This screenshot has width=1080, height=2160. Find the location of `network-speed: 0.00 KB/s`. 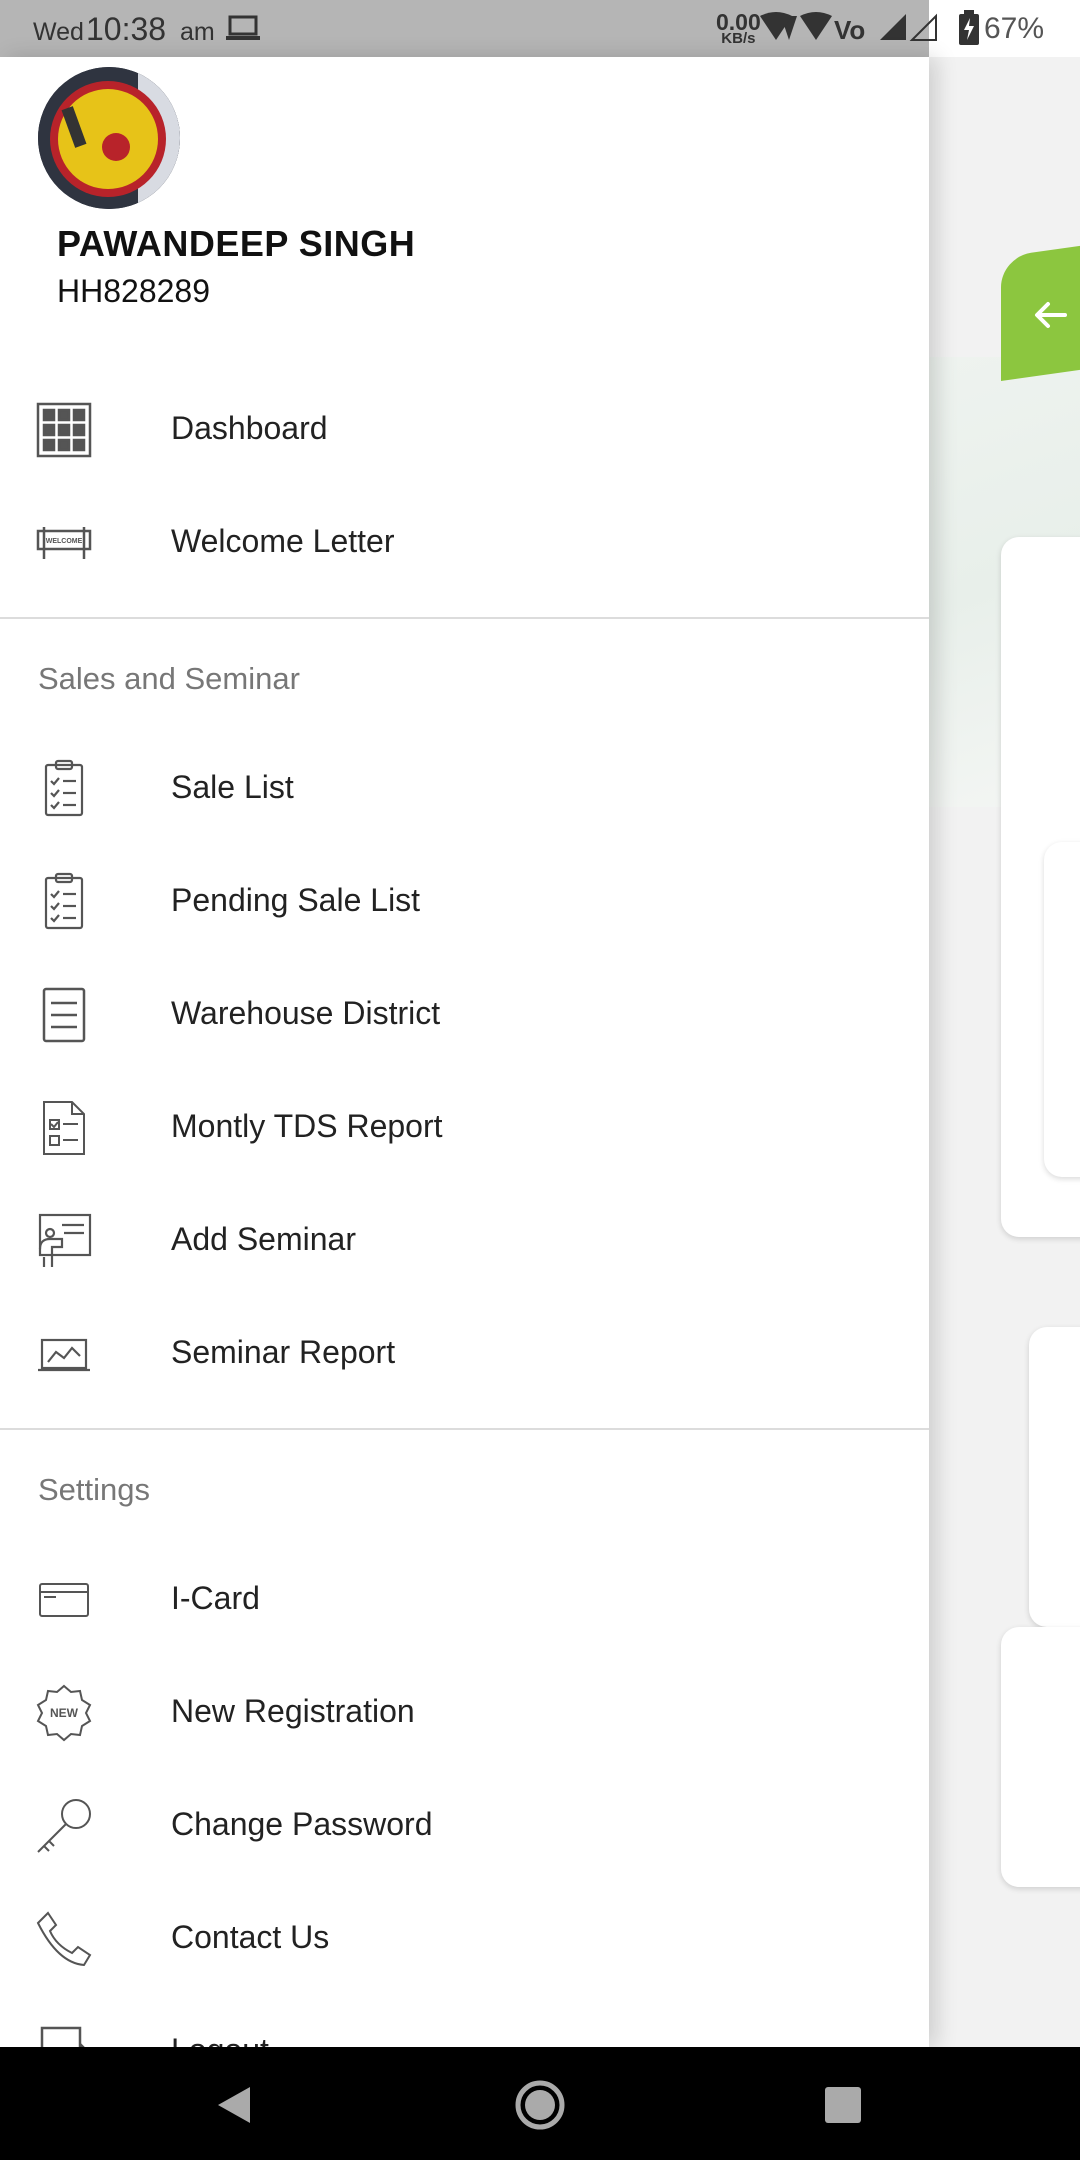

network-speed: 0.00 KB/s is located at coordinates (738, 29).